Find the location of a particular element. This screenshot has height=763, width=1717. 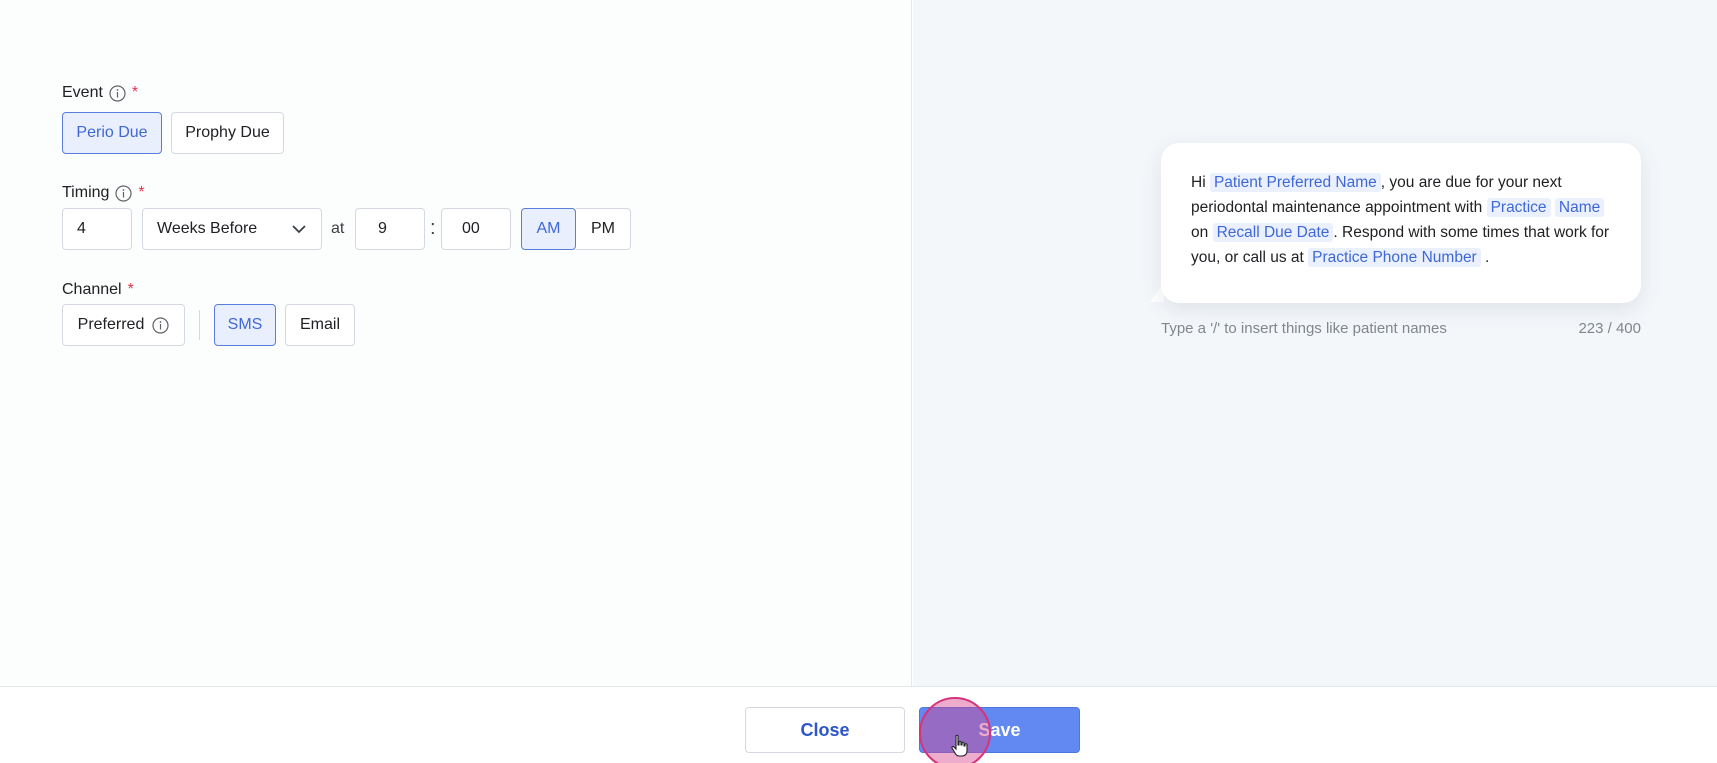

channel-option-email: Email is located at coordinates (320, 325).